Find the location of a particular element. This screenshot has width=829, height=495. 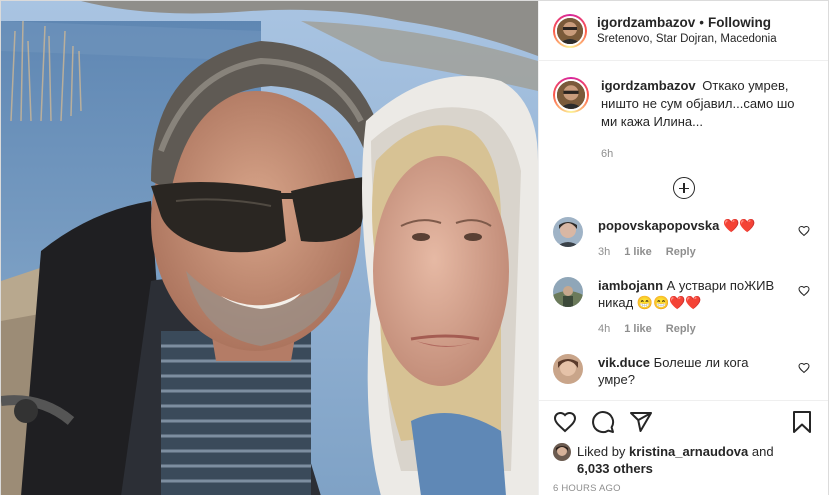

comment-emojis: ❤️❤️ is located at coordinates (739, 225).